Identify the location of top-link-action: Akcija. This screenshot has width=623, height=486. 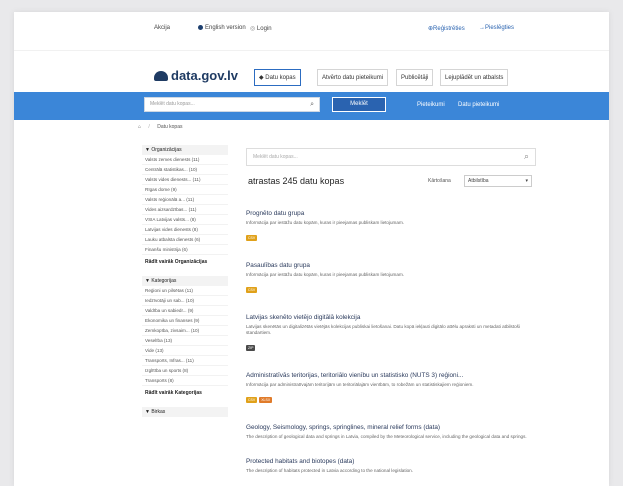
(162, 28).